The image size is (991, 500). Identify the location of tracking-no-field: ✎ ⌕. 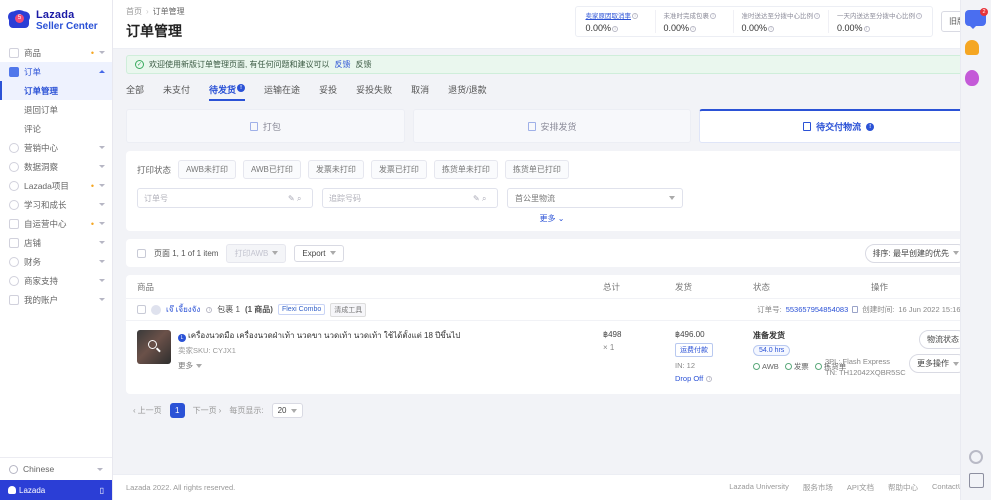
(410, 198).